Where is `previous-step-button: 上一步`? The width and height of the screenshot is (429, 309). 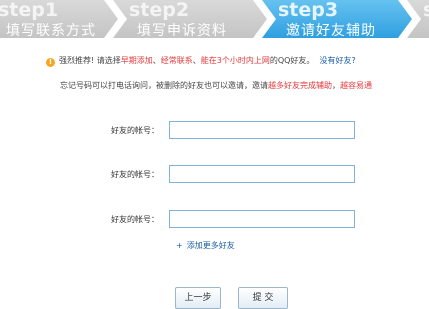 previous-step-button: 上一步 is located at coordinates (198, 298).